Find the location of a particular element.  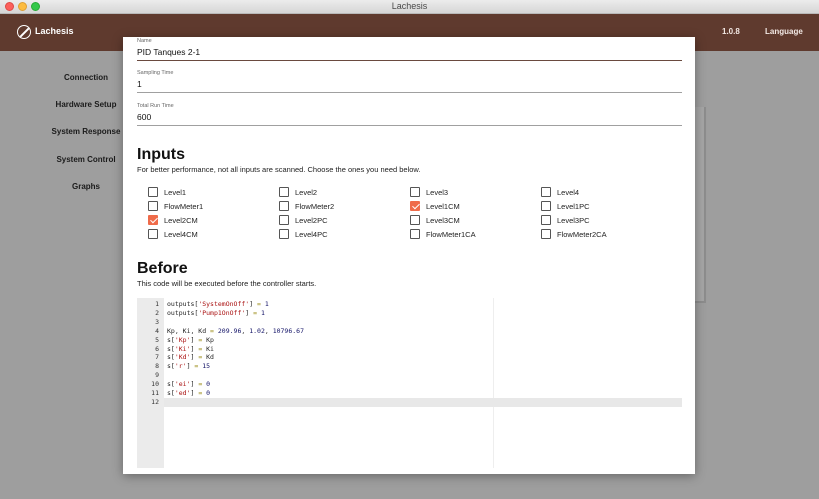

input-checkbox-level1pc: Level1PC is located at coordinates (606, 207).